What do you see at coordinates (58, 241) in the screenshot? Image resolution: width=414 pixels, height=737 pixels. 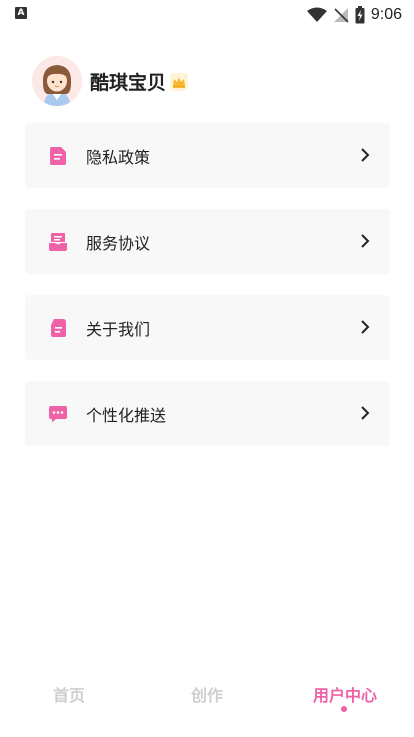 I see `inbox-icon` at bounding box center [58, 241].